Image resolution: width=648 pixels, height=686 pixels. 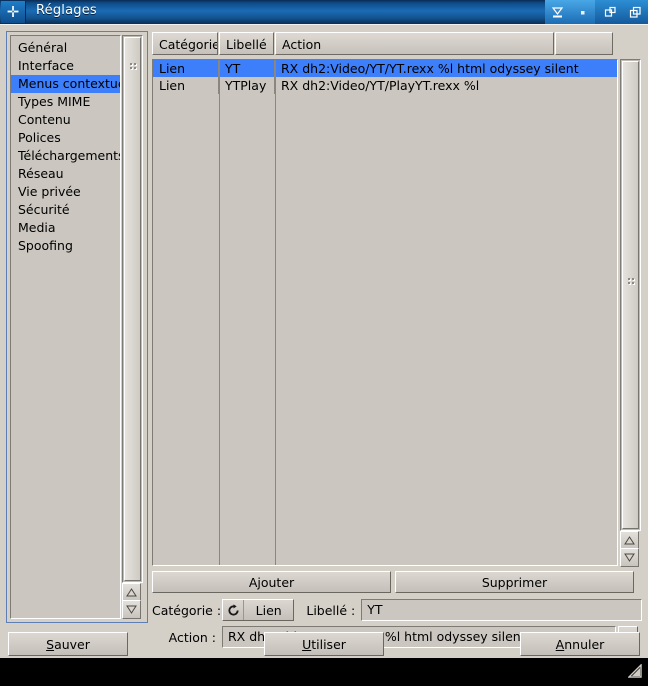 I want to click on sidebar-item-menus-contextuels: Menus contextuels, so click(x=65, y=84).